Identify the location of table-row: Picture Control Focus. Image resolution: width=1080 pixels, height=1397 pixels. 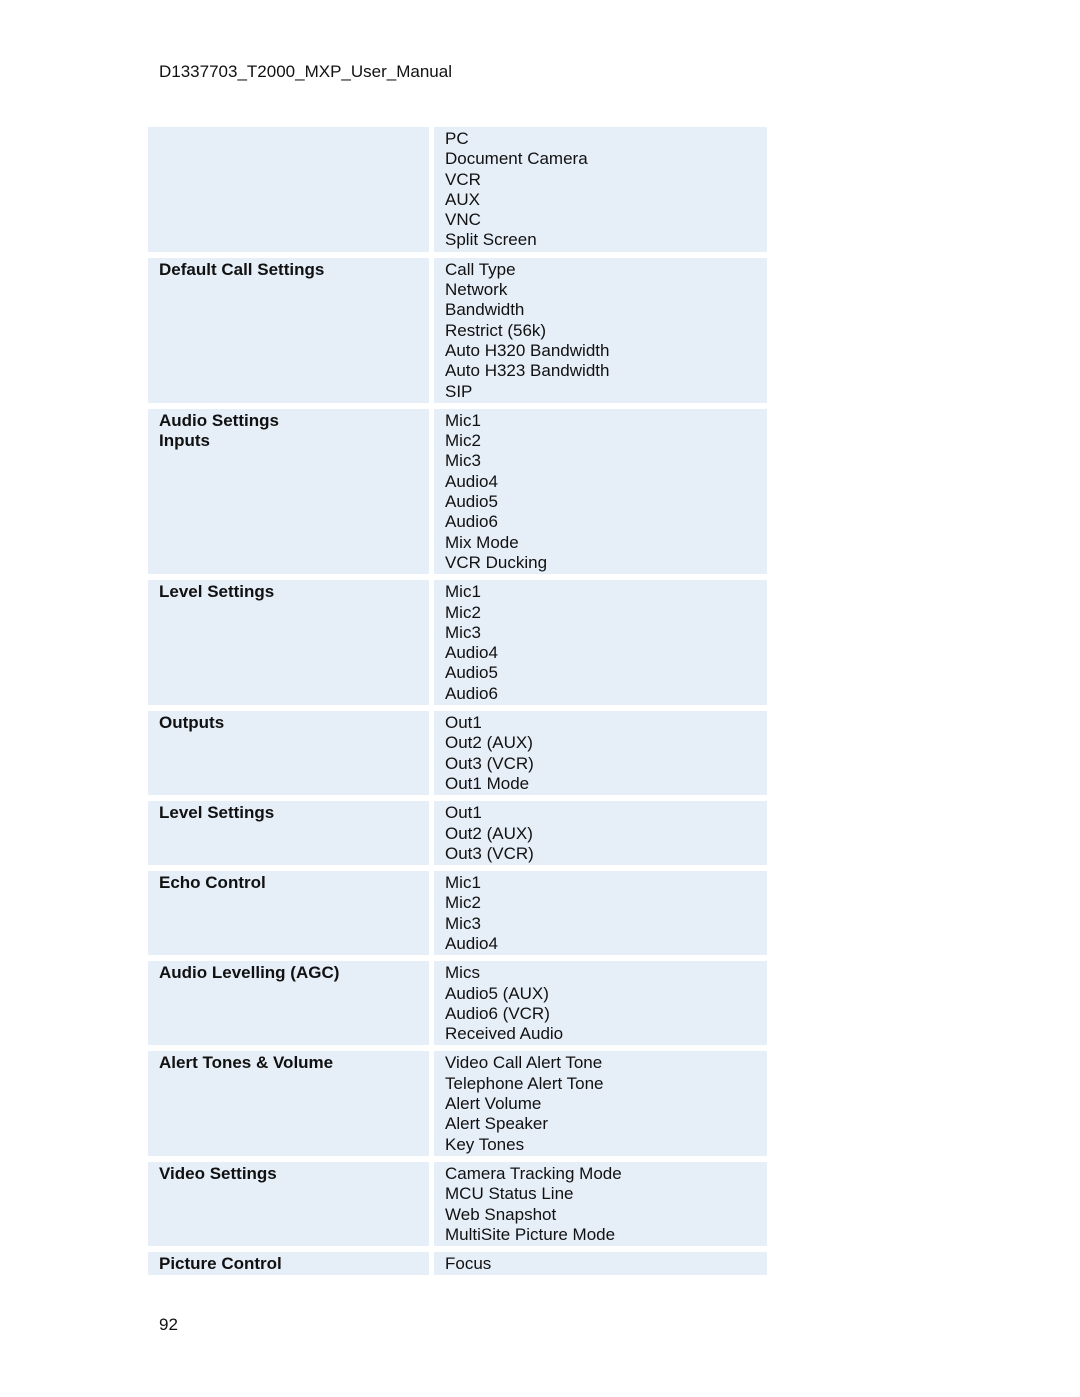
(457, 1264).